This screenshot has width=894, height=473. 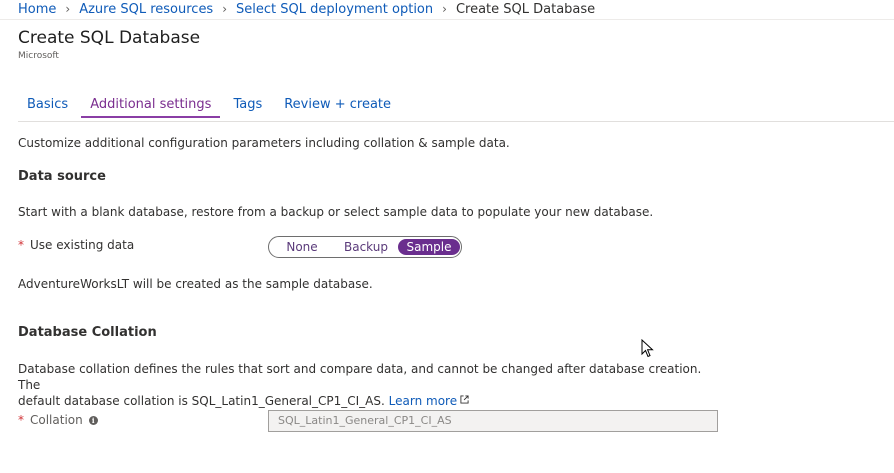 I want to click on learn-more-link: Learn more, so click(x=423, y=401).